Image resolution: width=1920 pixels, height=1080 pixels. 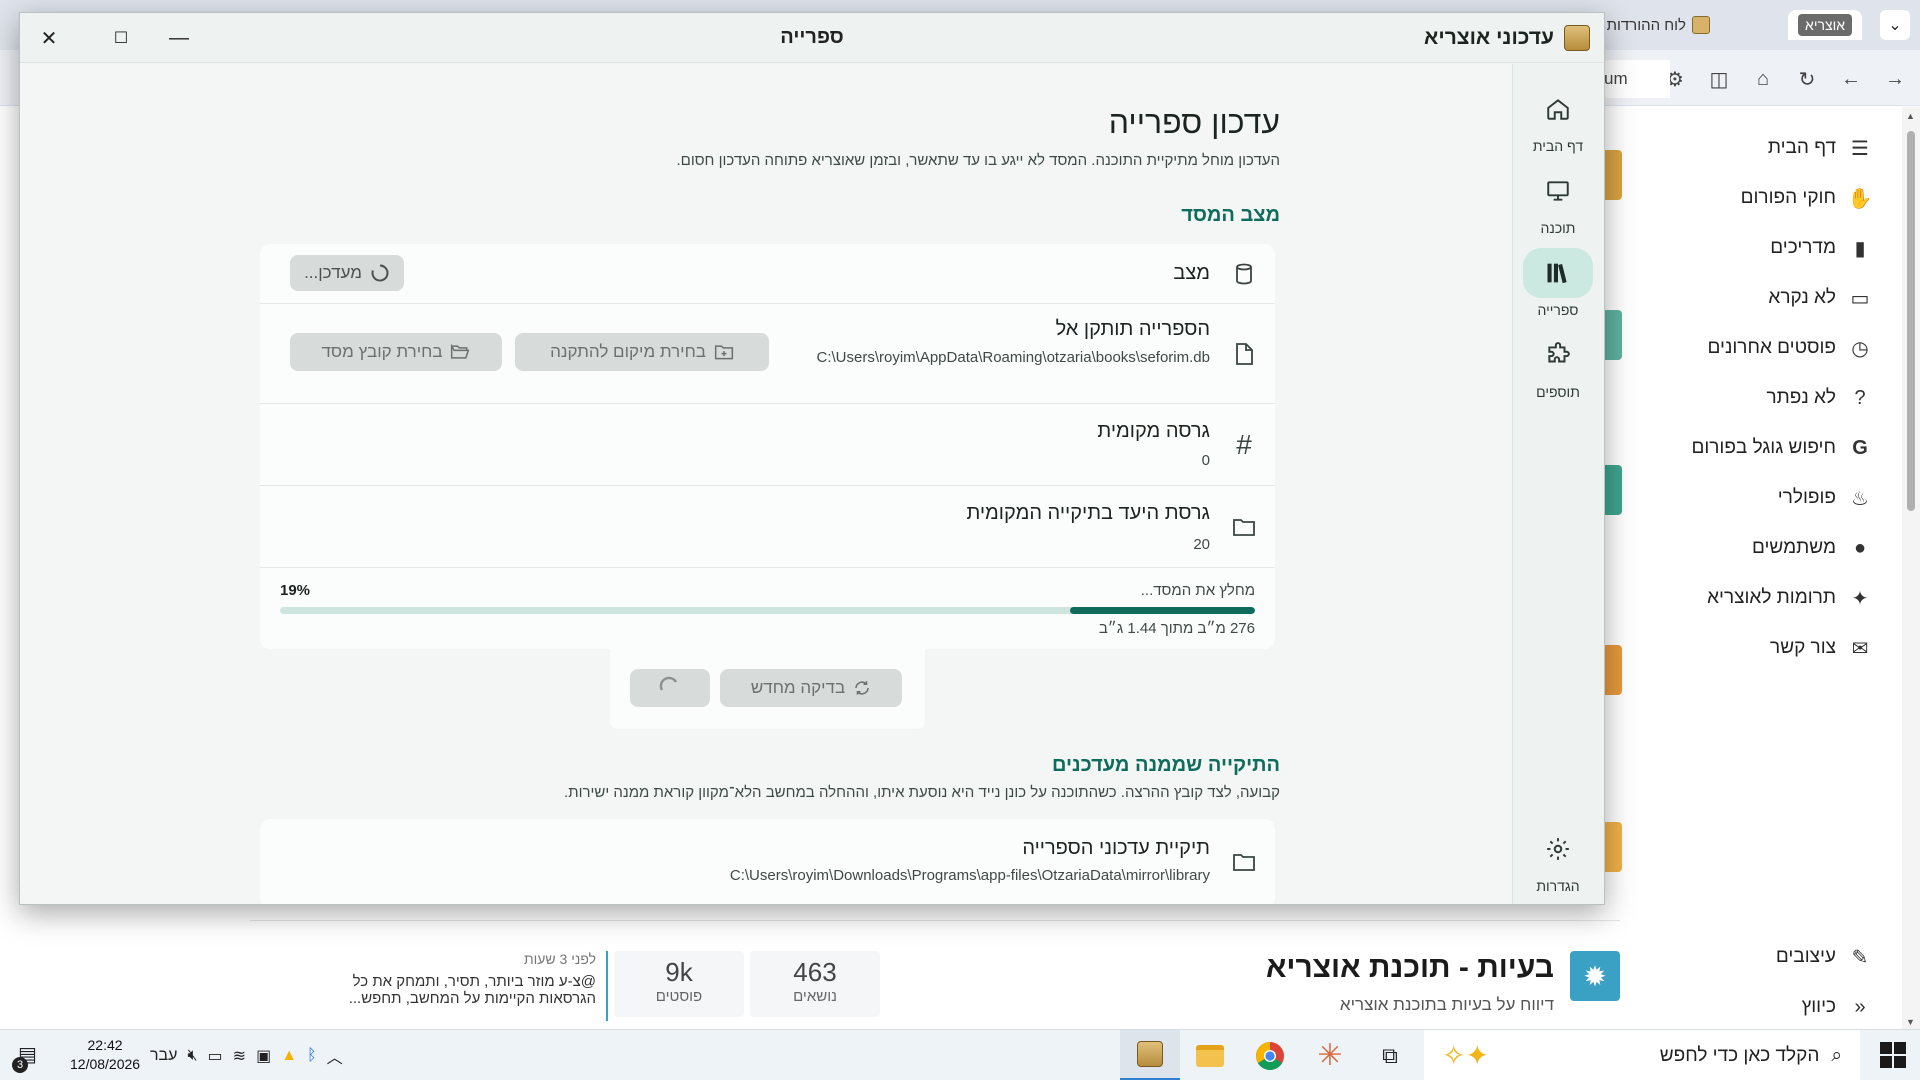 I want to click on minimize-button: —, so click(x=179, y=38).